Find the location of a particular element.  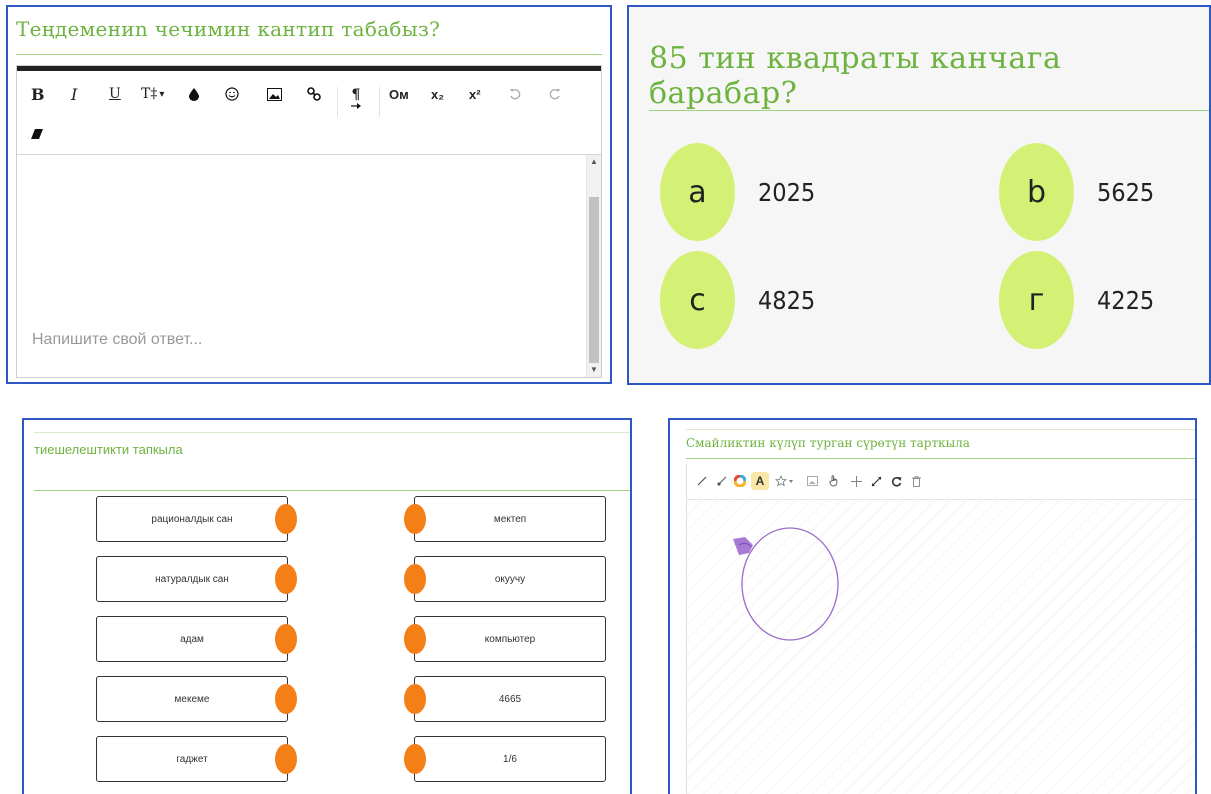

option-a: a 2025 is located at coordinates (737, 192).